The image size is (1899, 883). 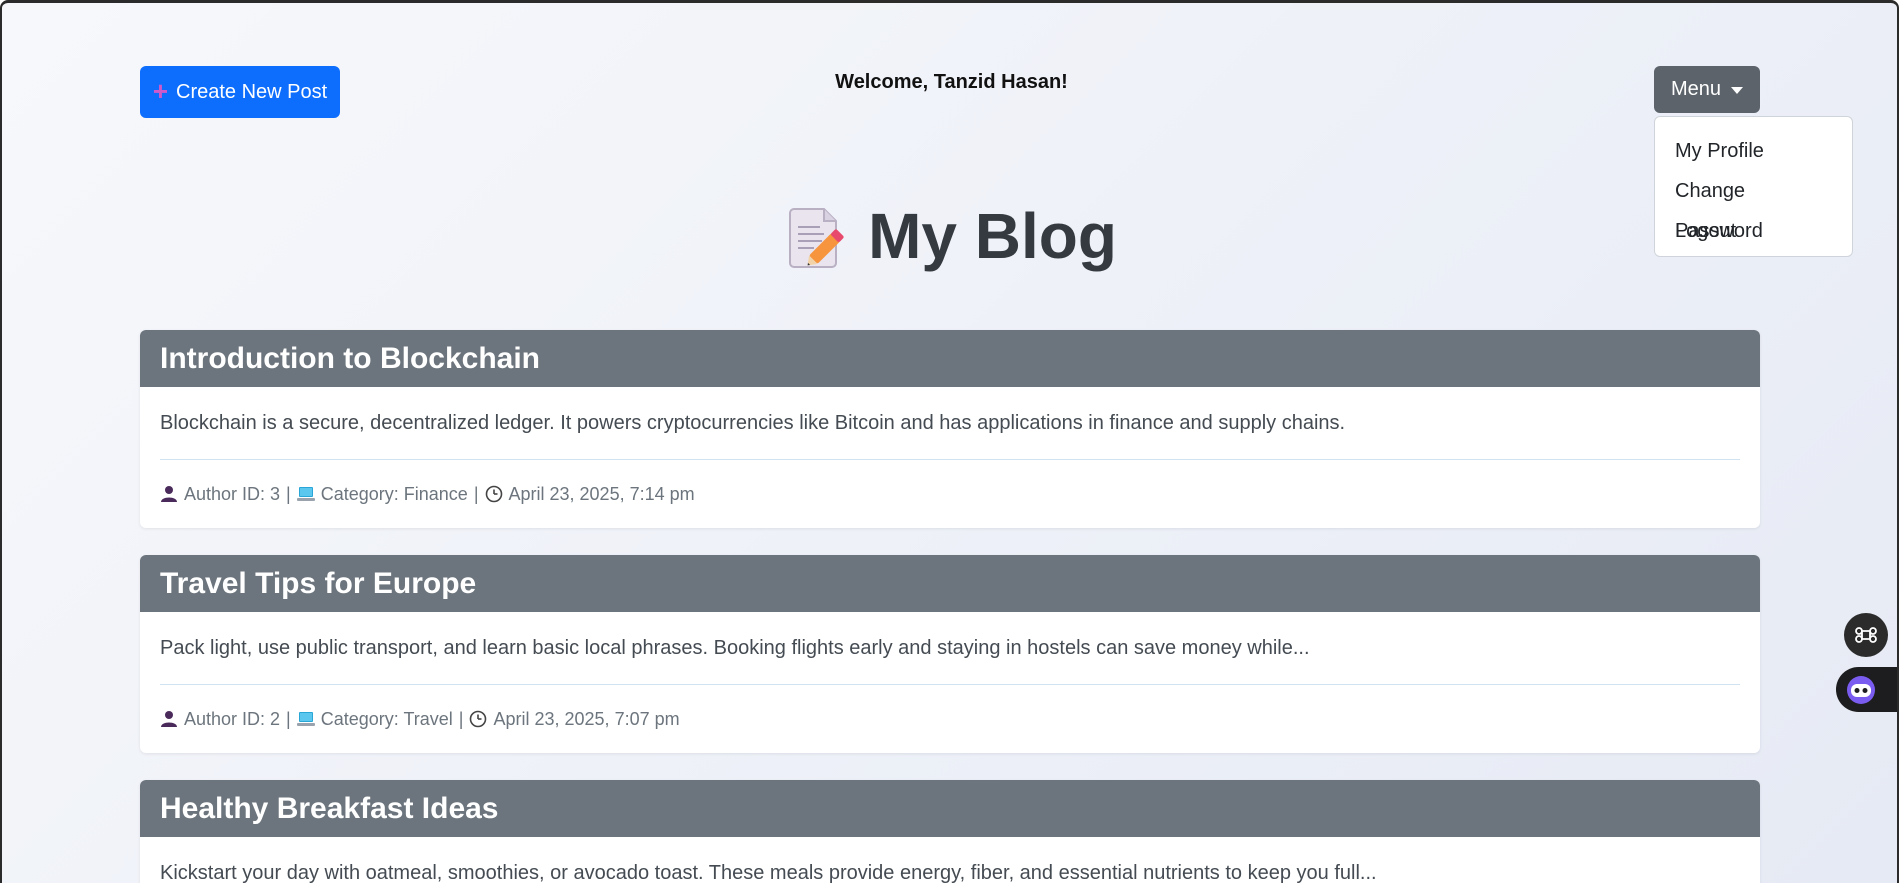 I want to click on command-shortcut-button, so click(x=1866, y=635).